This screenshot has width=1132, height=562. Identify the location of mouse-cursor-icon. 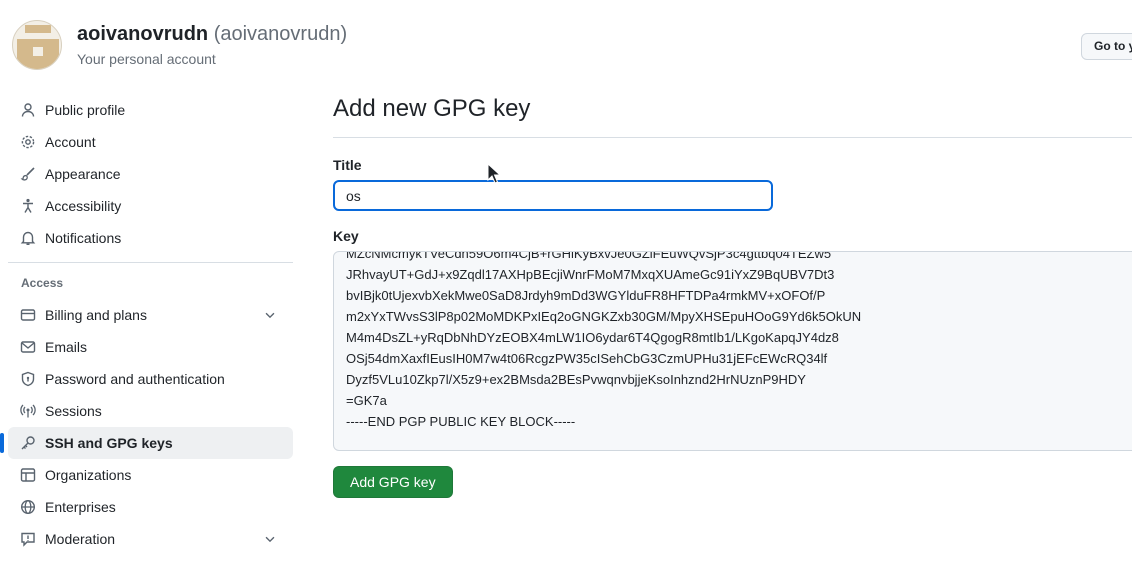
(494, 173).